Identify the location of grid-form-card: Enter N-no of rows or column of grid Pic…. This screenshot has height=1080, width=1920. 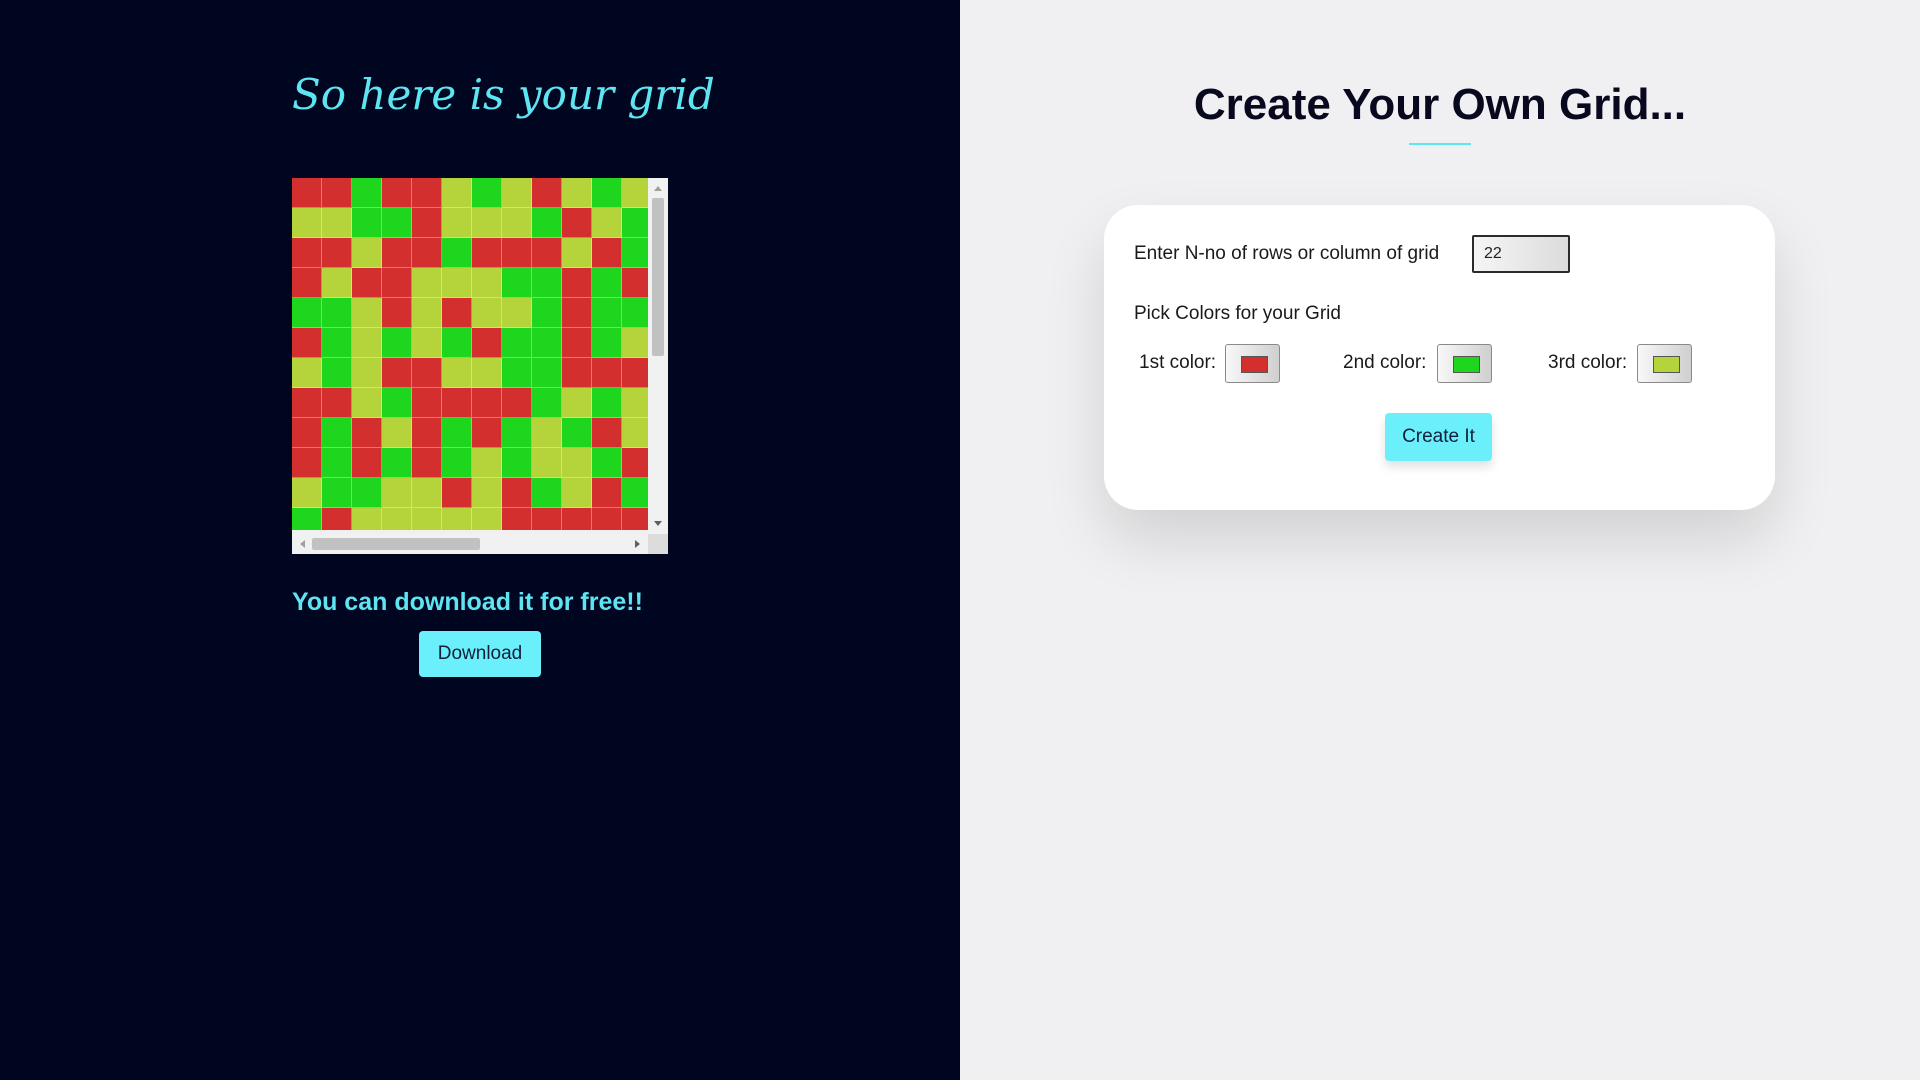
(1439, 357).